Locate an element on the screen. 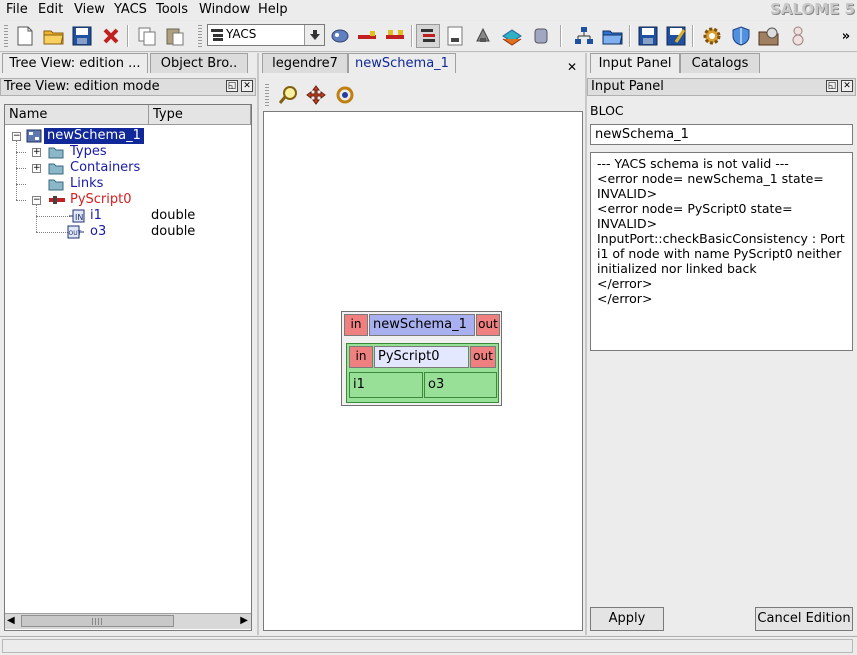 The width and height of the screenshot is (857, 655). horizontal-scrollbar: ◀ ▶ is located at coordinates (128, 621).